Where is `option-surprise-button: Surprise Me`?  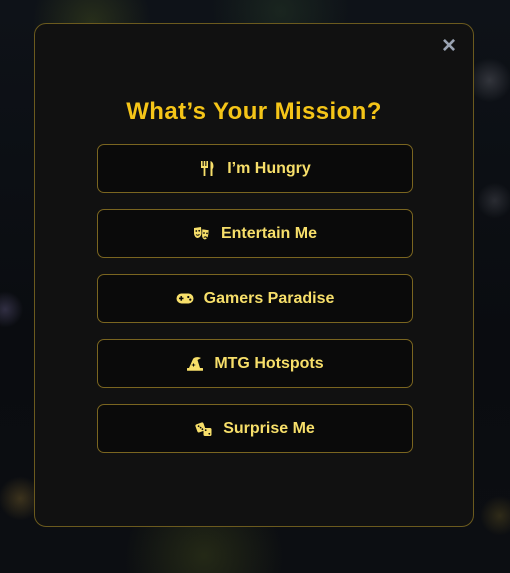
option-surprise-button: Surprise Me is located at coordinates (255, 428).